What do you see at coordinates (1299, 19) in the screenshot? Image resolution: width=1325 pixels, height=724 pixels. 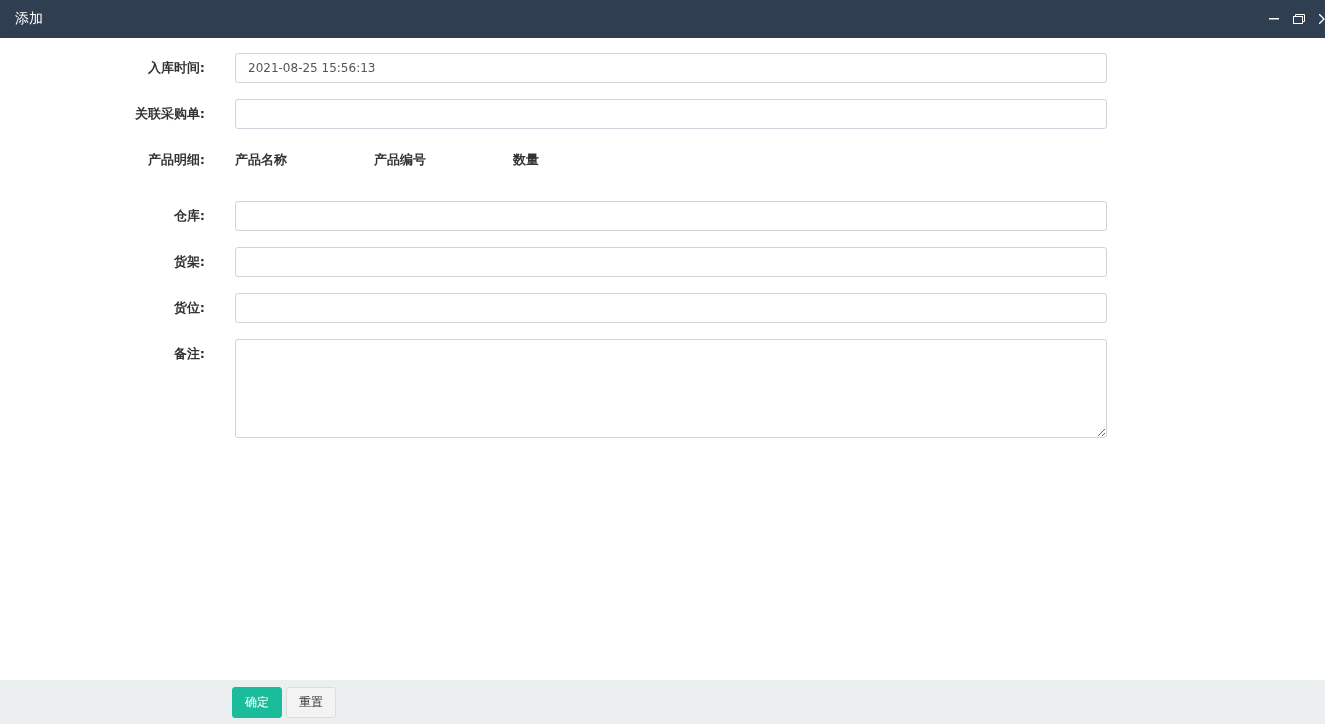 I see `maximize-icon` at bounding box center [1299, 19].